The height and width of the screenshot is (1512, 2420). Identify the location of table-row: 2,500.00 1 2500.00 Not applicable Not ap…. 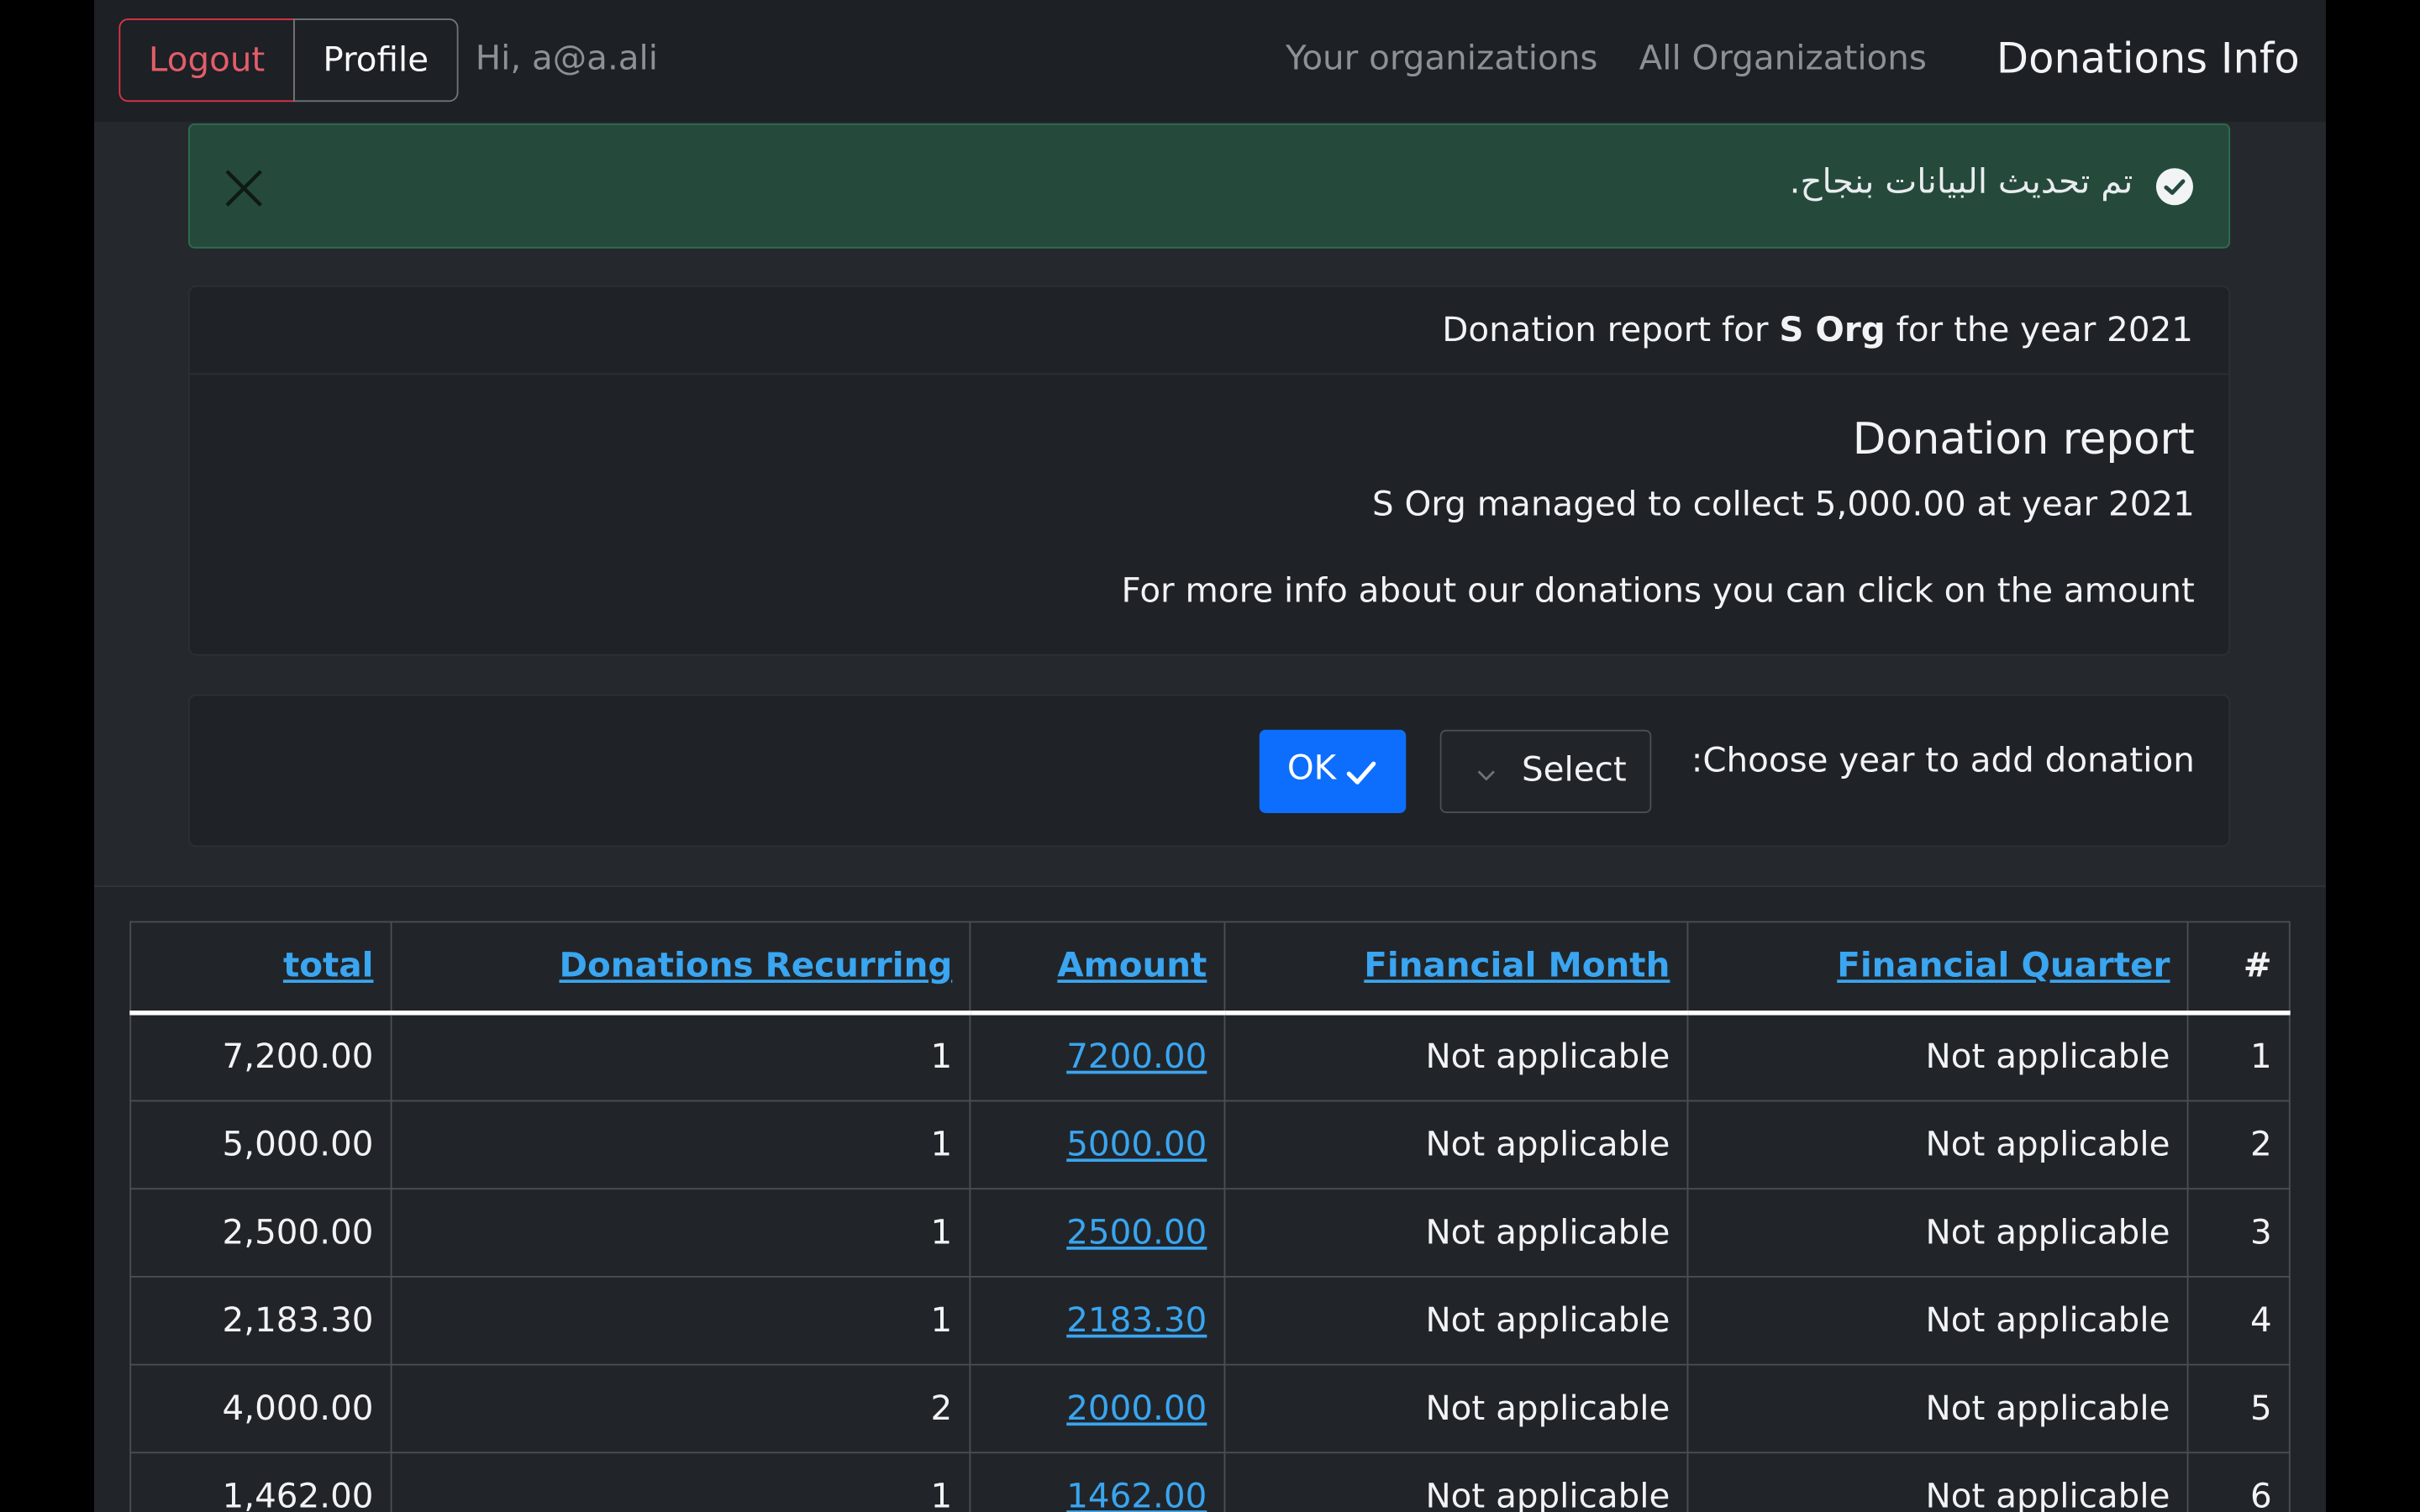
(1210, 1233).